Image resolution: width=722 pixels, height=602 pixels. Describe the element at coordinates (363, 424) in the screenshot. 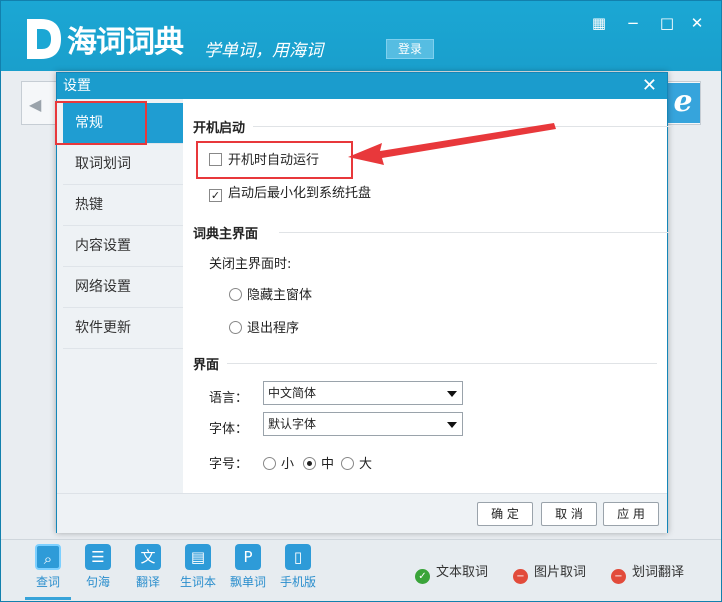

I see `font-select: 默认字体` at that location.